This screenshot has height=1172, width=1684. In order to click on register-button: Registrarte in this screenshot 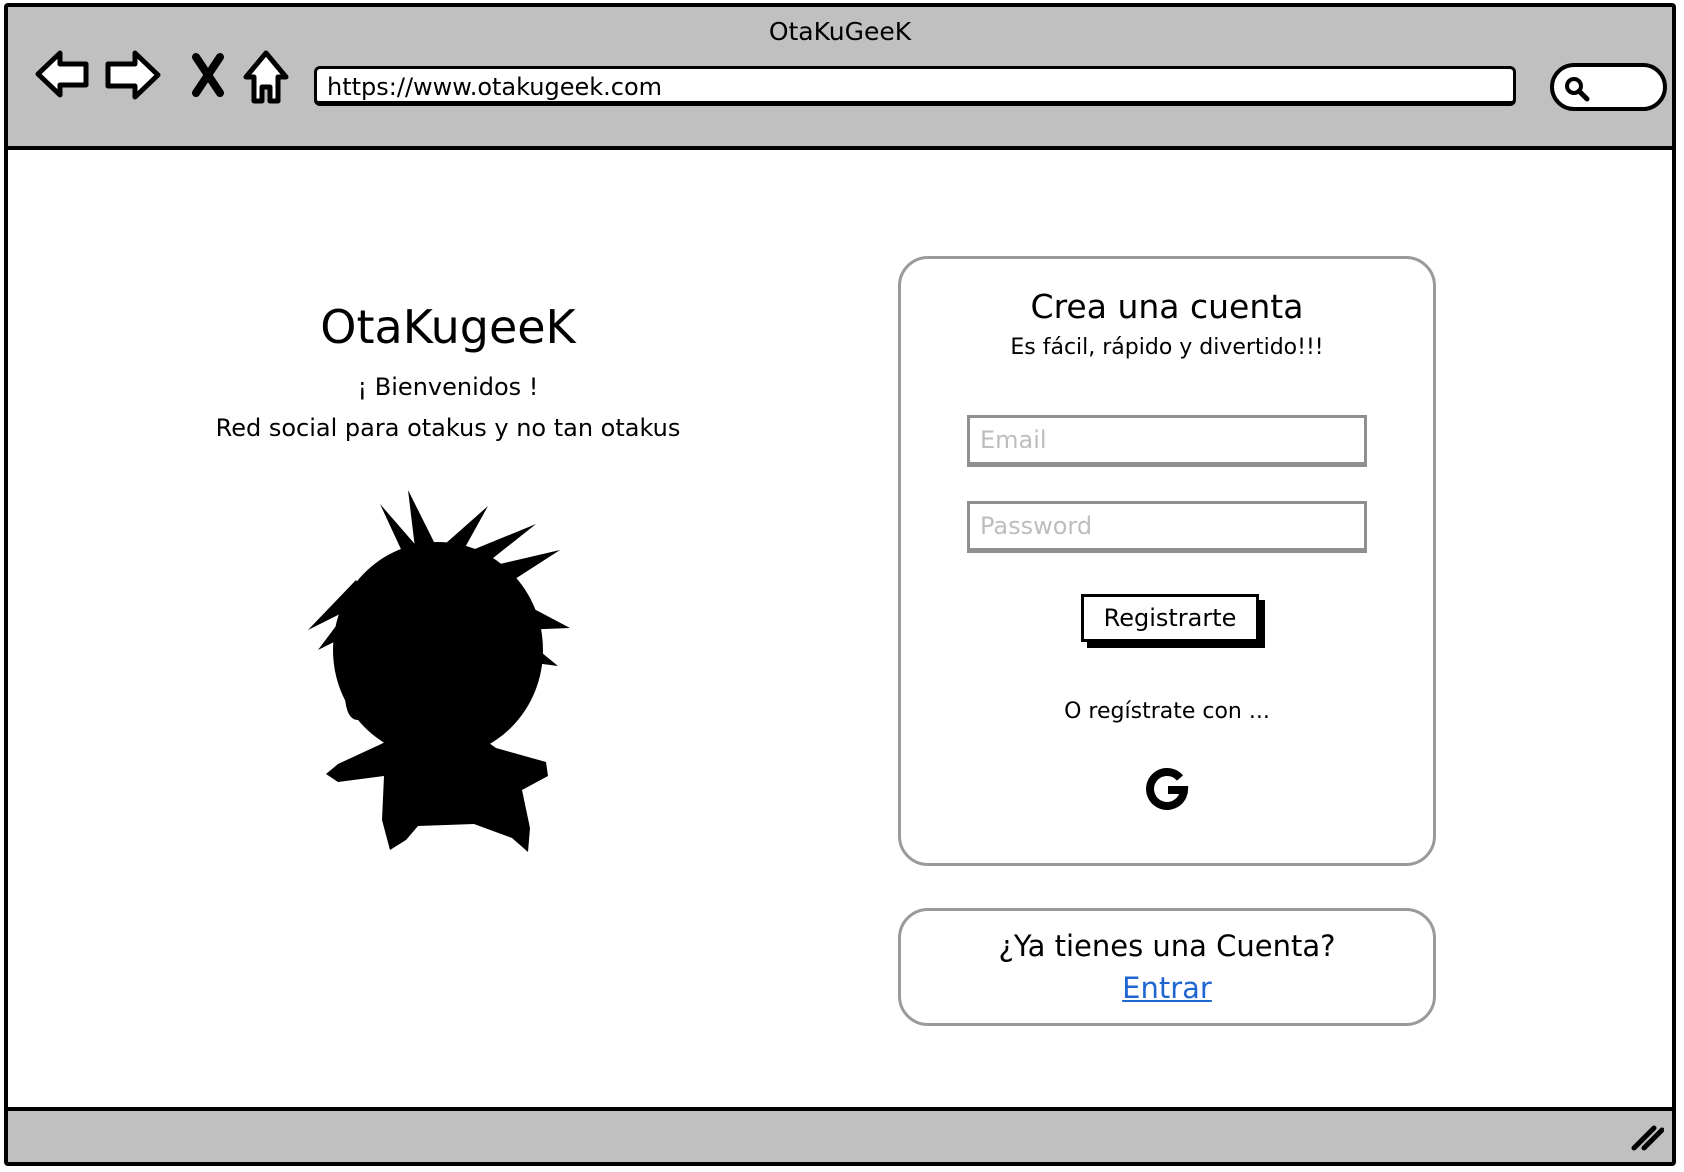, I will do `click(1170, 618)`.